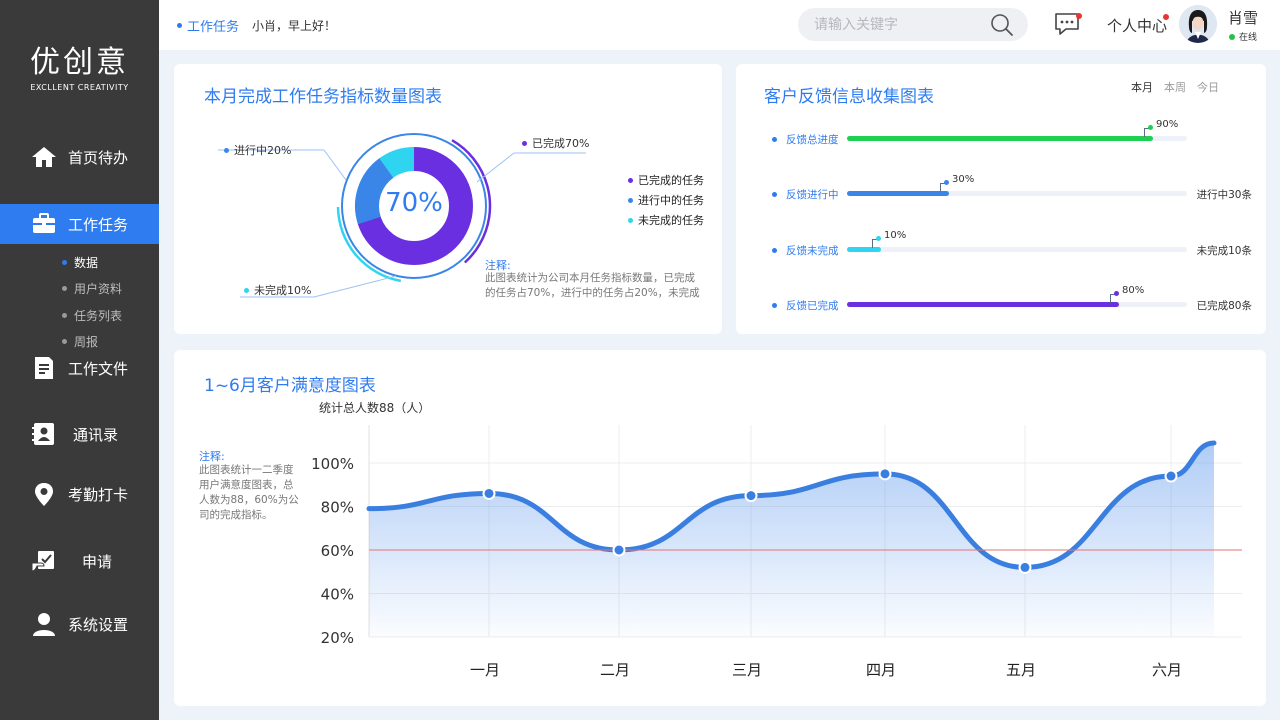 The width and height of the screenshot is (1280, 720). What do you see at coordinates (337, 508) in the screenshot?
I see `y-tick-label: 80%` at bounding box center [337, 508].